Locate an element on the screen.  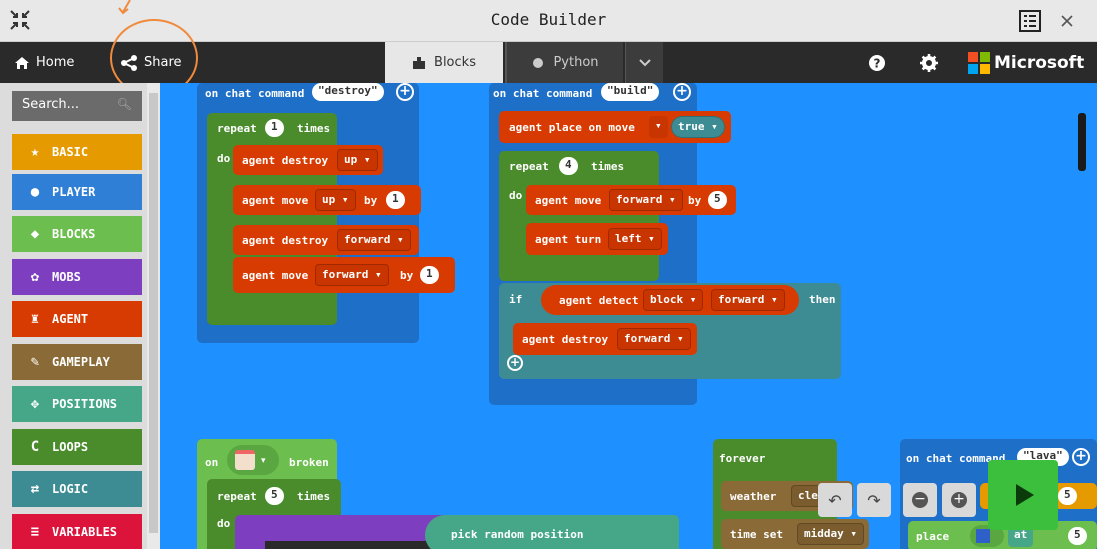
undo-icon: ↶ is located at coordinates (835, 500).